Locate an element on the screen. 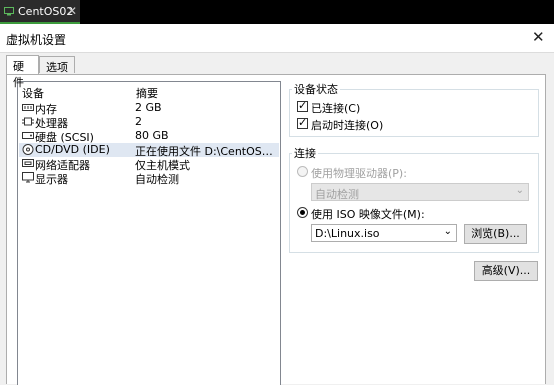 The image size is (554, 385). connection-title: 连接 is located at coordinates (305, 153).